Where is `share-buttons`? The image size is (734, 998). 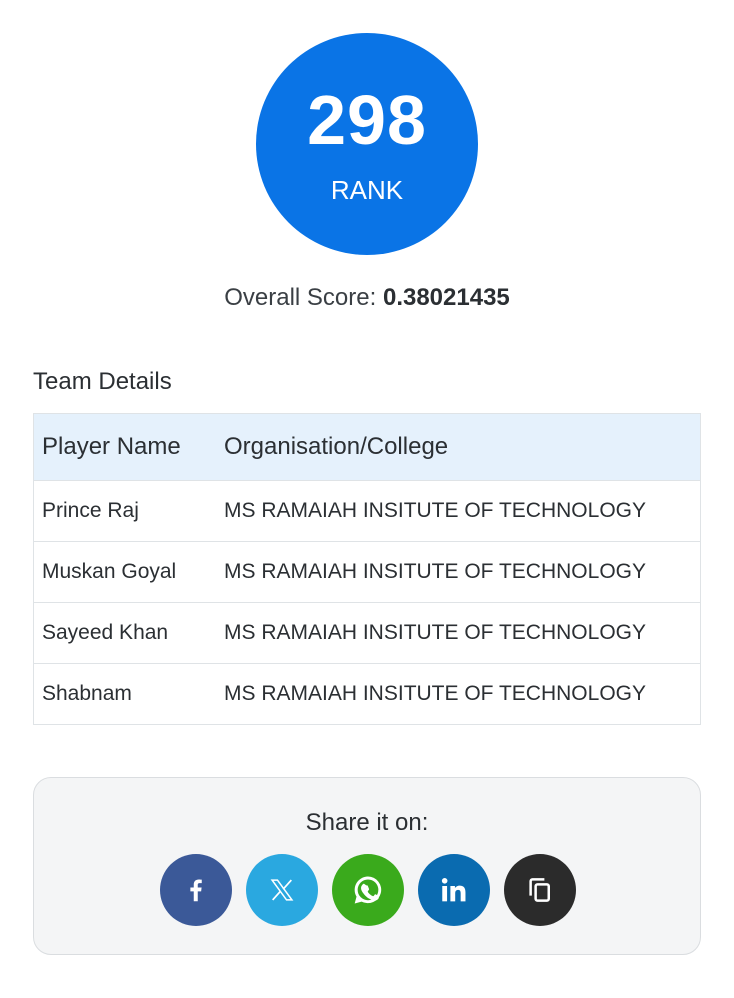 share-buttons is located at coordinates (368, 890).